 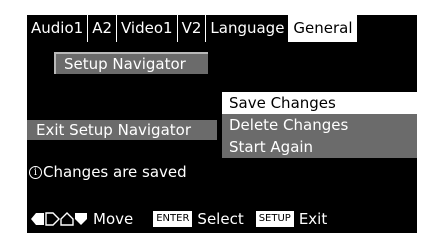 I want to click on arrow-right-icon, so click(x=52, y=219).